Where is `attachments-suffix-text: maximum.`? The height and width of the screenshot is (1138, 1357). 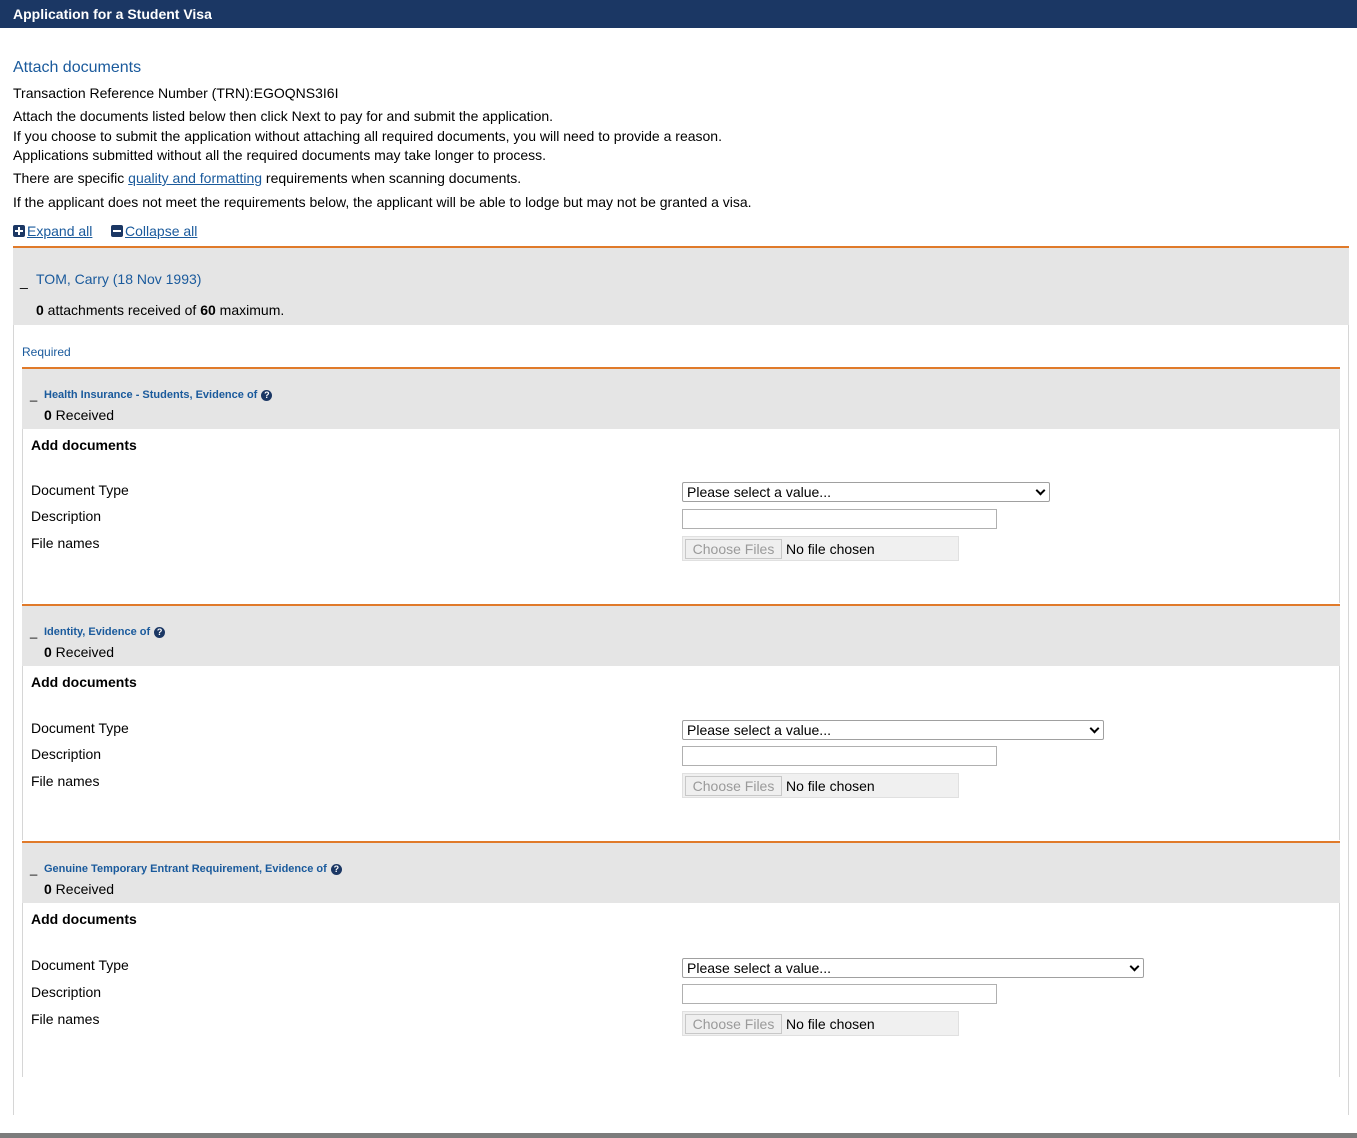 attachments-suffix-text: maximum. is located at coordinates (250, 310).